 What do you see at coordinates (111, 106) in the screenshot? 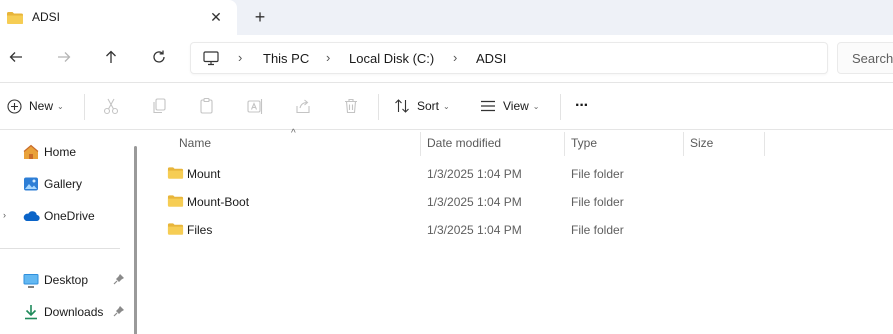
I see `cut-icon` at bounding box center [111, 106].